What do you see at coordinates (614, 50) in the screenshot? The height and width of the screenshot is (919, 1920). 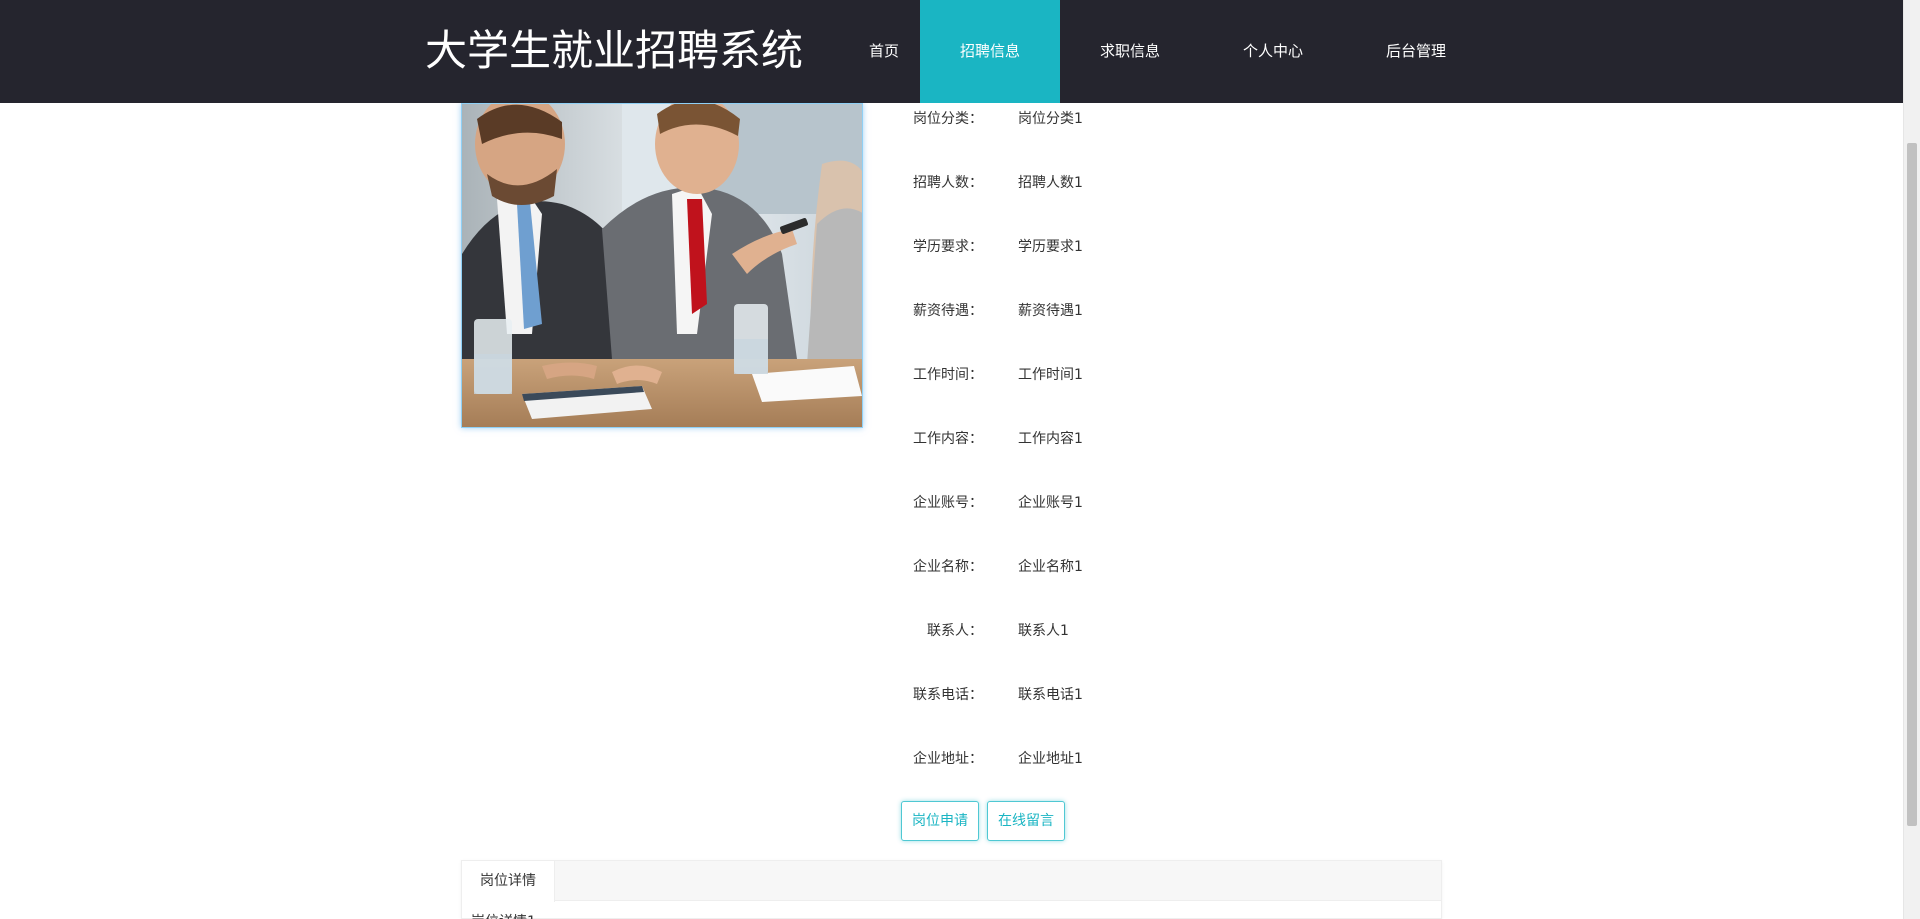 I see `site-title: 大学生就业招聘系统` at bounding box center [614, 50].